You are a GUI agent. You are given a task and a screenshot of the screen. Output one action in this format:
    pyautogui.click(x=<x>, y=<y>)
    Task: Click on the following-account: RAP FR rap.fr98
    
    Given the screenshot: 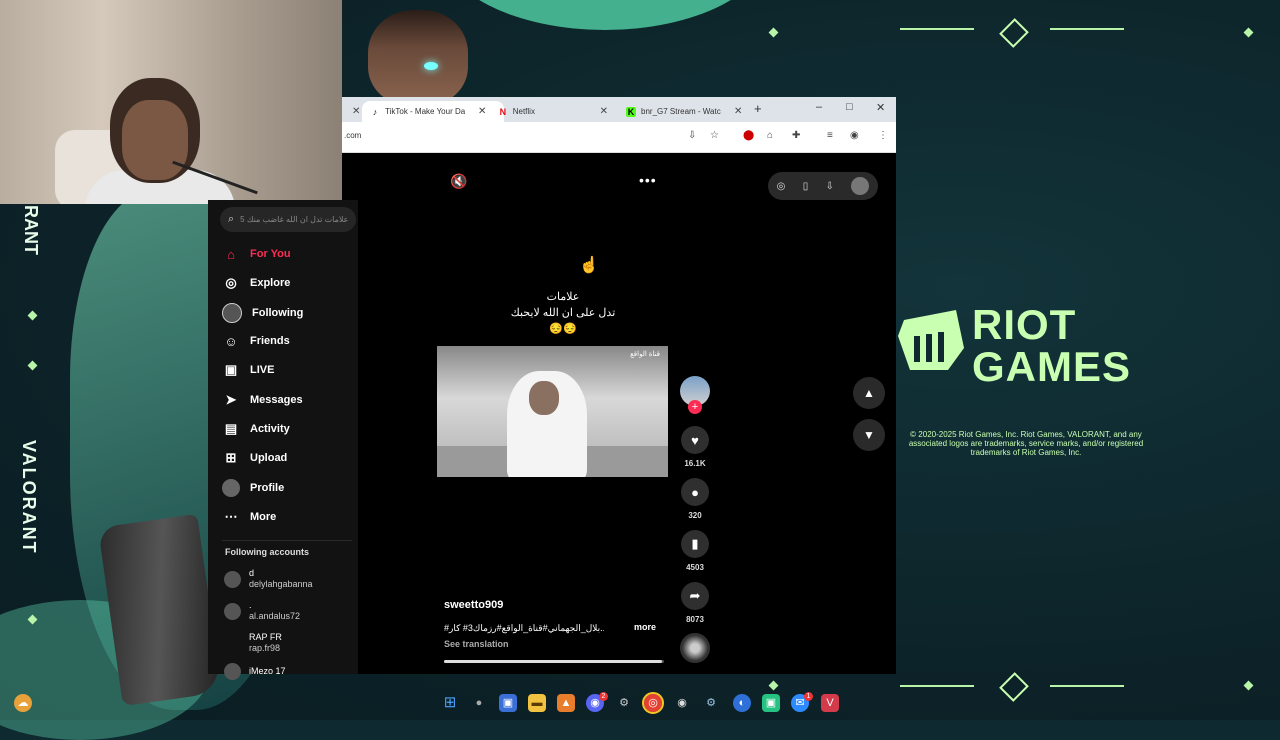 What is the action you would take?
    pyautogui.click(x=253, y=643)
    